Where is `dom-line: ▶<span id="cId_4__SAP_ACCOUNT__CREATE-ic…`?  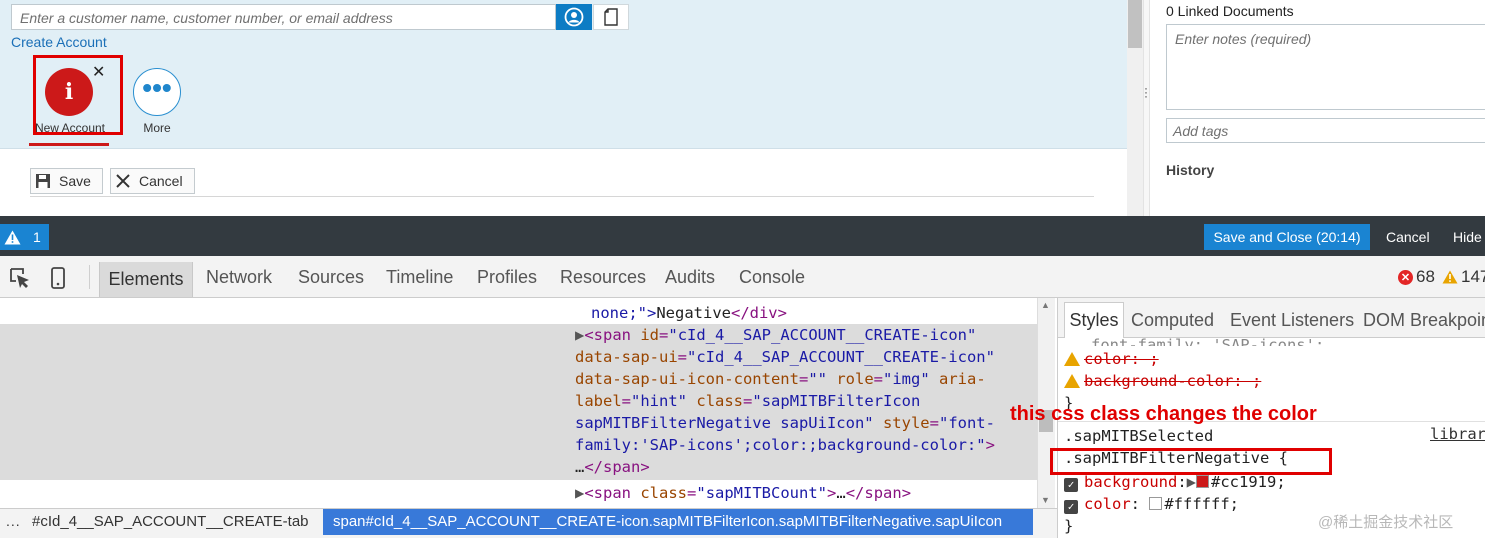
dom-line: ▶<span id="cId_4__SAP_ACCOUNT__CREATE-ic… is located at coordinates (775, 335).